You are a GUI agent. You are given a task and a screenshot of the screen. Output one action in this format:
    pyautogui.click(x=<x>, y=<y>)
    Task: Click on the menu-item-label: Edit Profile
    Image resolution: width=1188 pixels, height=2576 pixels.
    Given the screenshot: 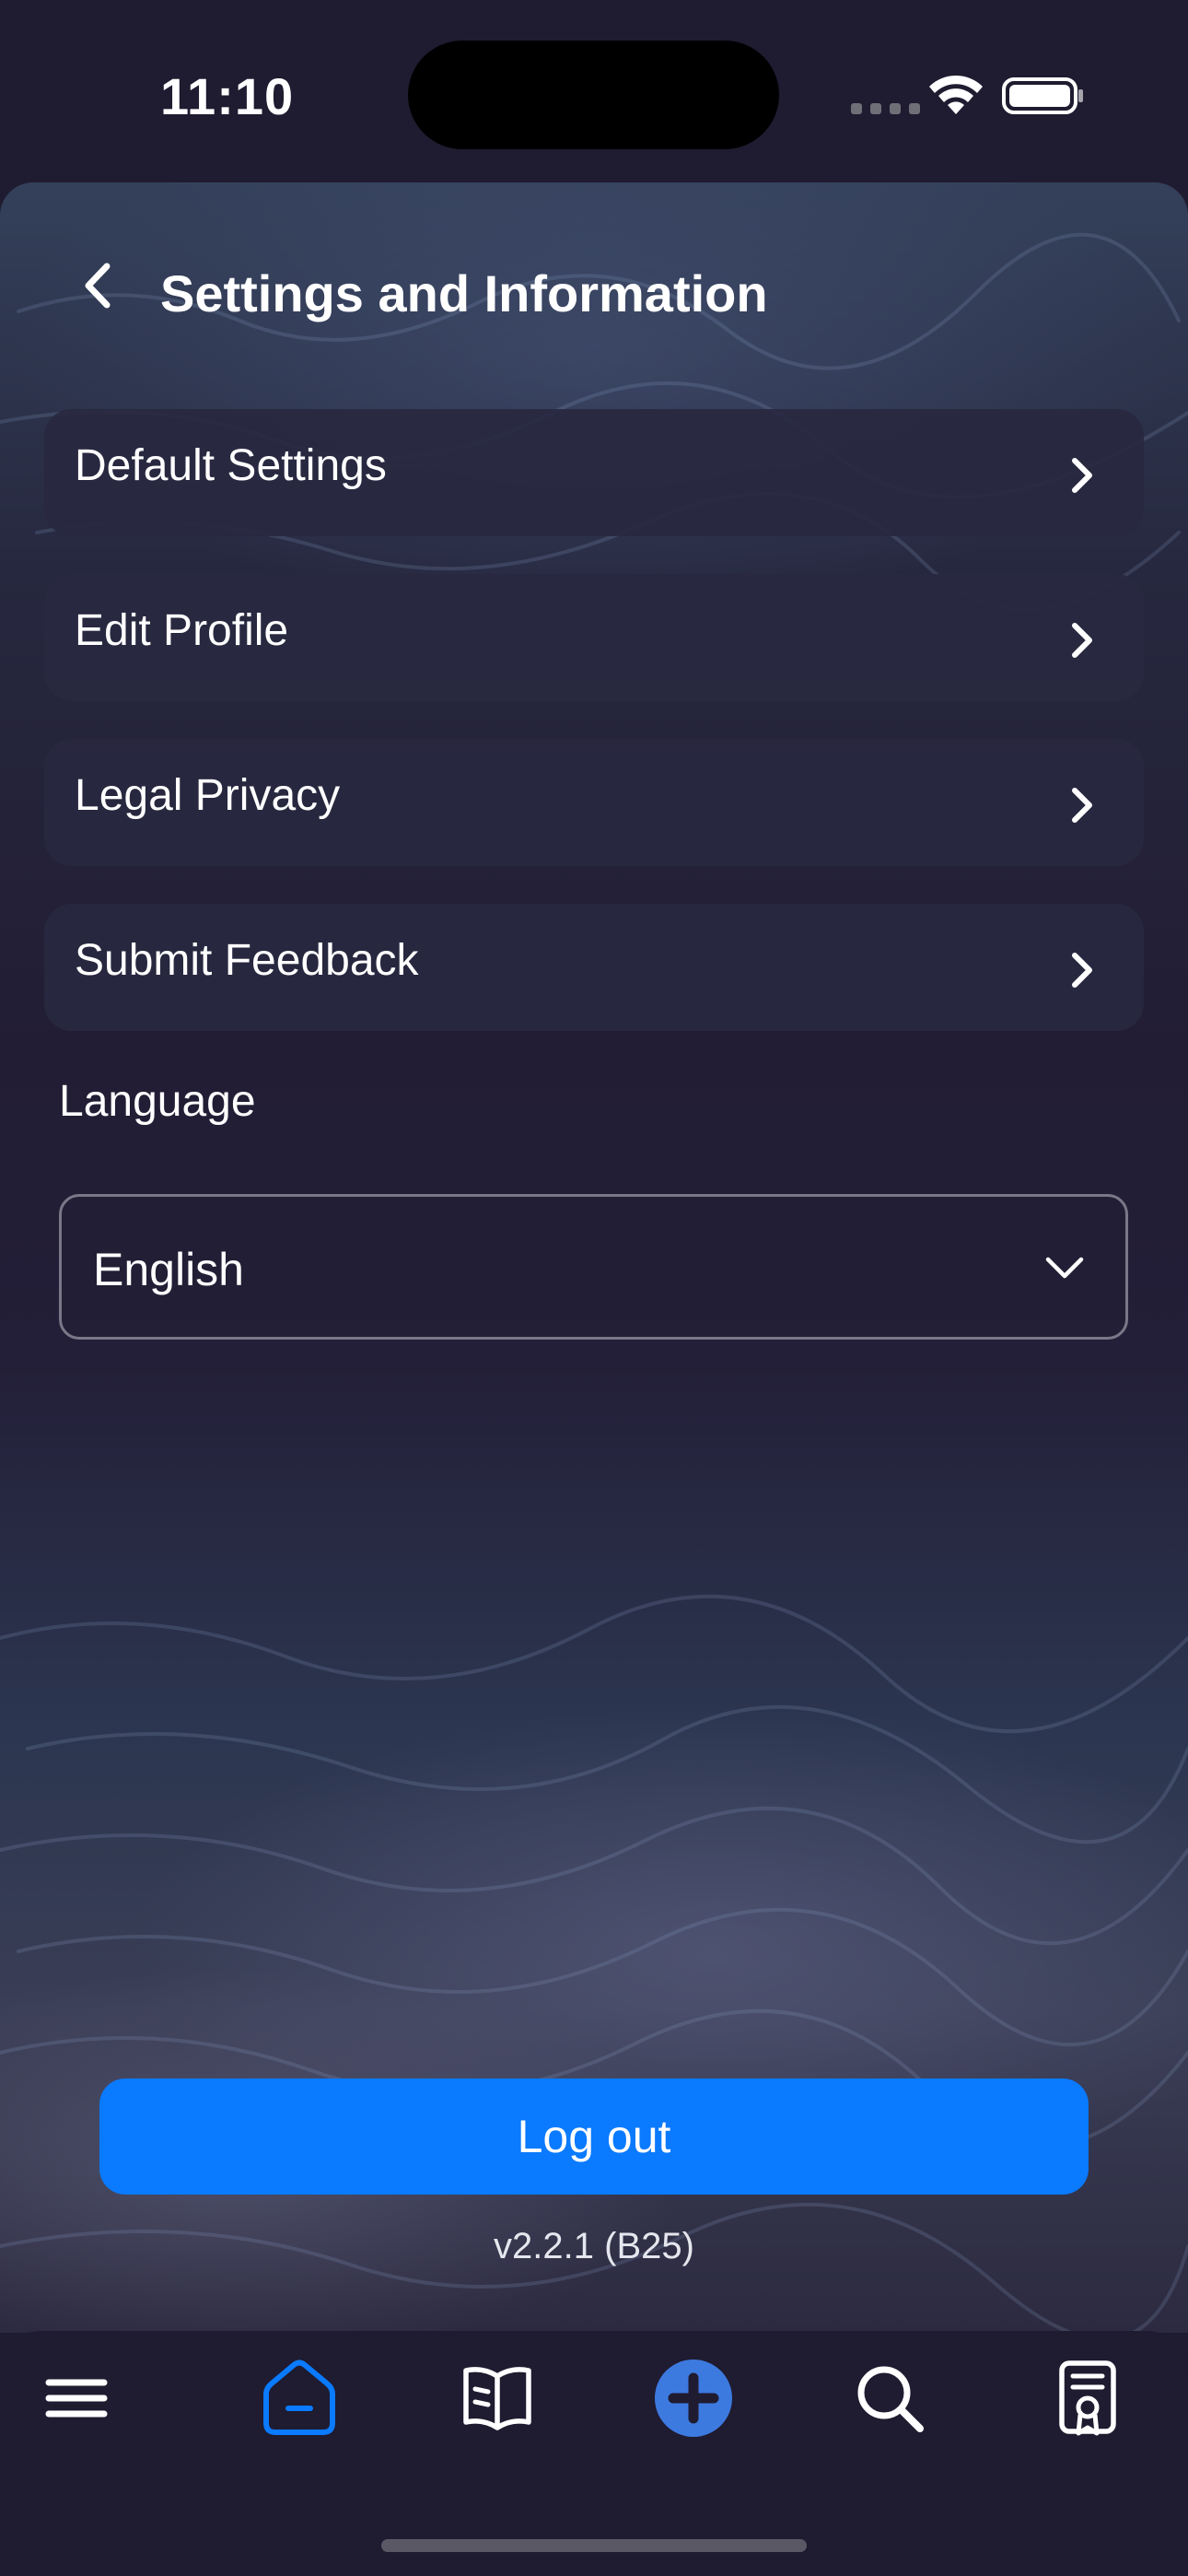 What is the action you would take?
    pyautogui.click(x=182, y=630)
    